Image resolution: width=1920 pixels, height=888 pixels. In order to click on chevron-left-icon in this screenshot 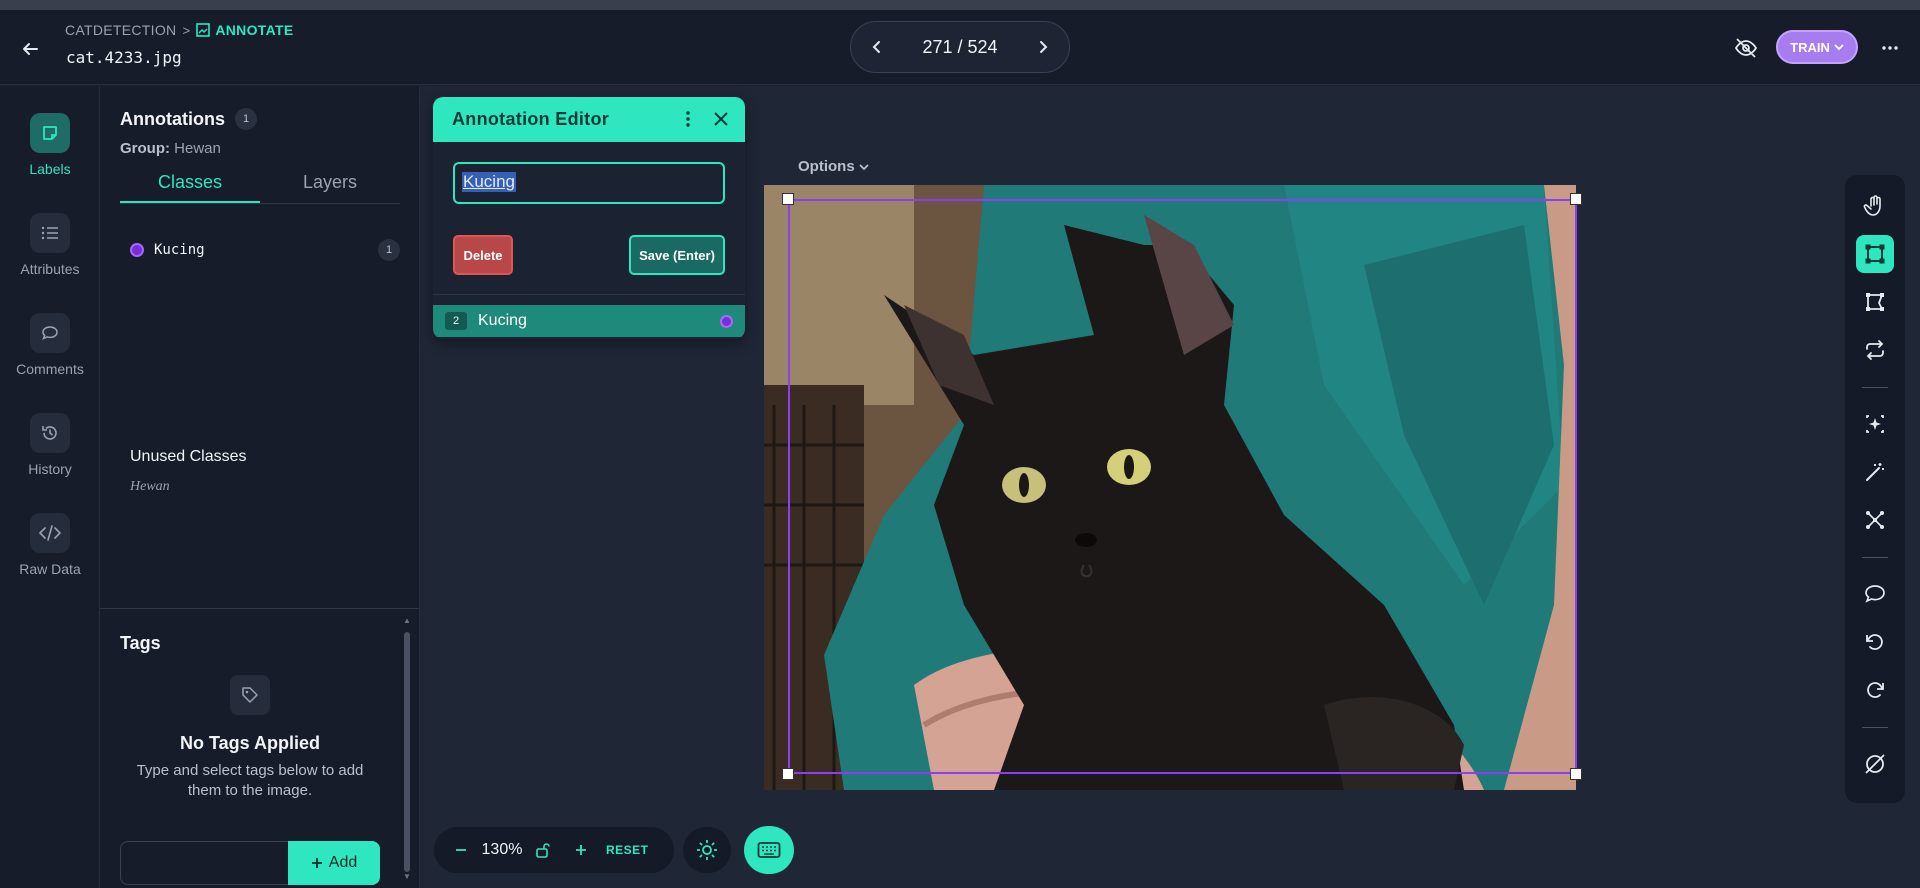, I will do `click(876, 47)`.